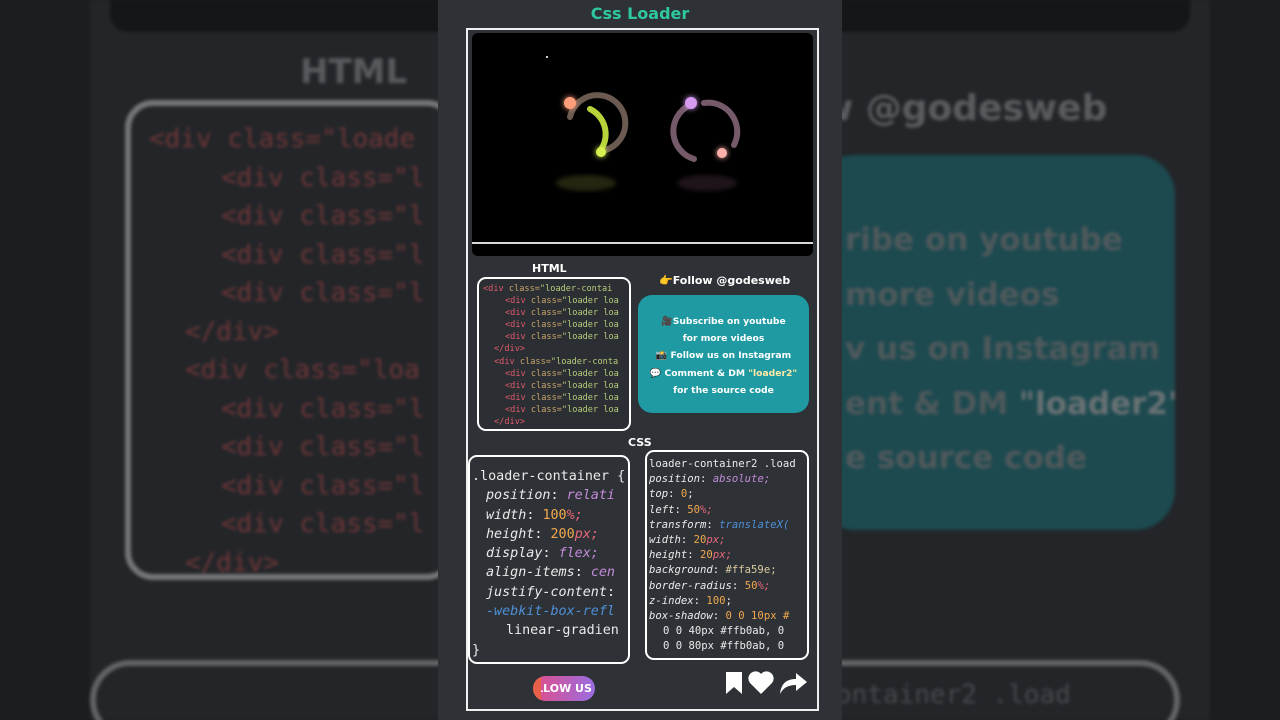 This screenshot has height=720, width=1280. I want to click on css-unit: %;, so click(706, 509).